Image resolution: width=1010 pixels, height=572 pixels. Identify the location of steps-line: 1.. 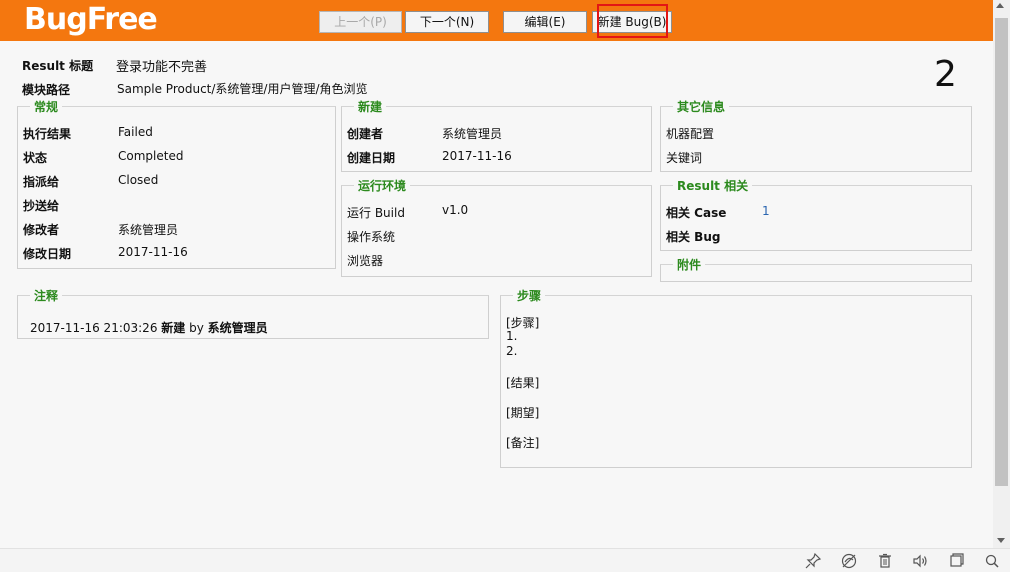
(512, 336).